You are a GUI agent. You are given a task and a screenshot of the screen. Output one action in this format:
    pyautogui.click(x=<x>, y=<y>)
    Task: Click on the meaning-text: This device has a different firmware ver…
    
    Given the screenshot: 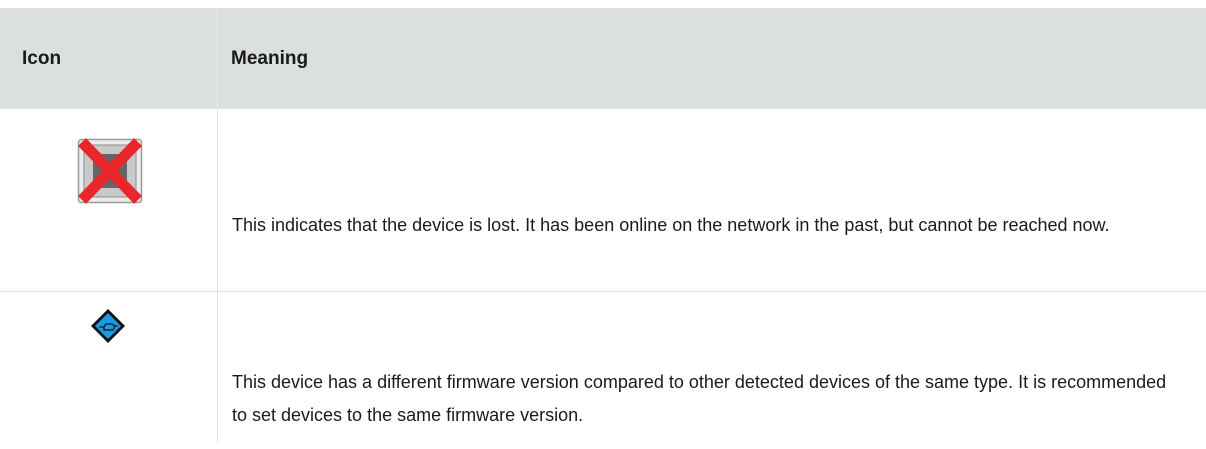 What is the action you would take?
    pyautogui.click(x=699, y=398)
    